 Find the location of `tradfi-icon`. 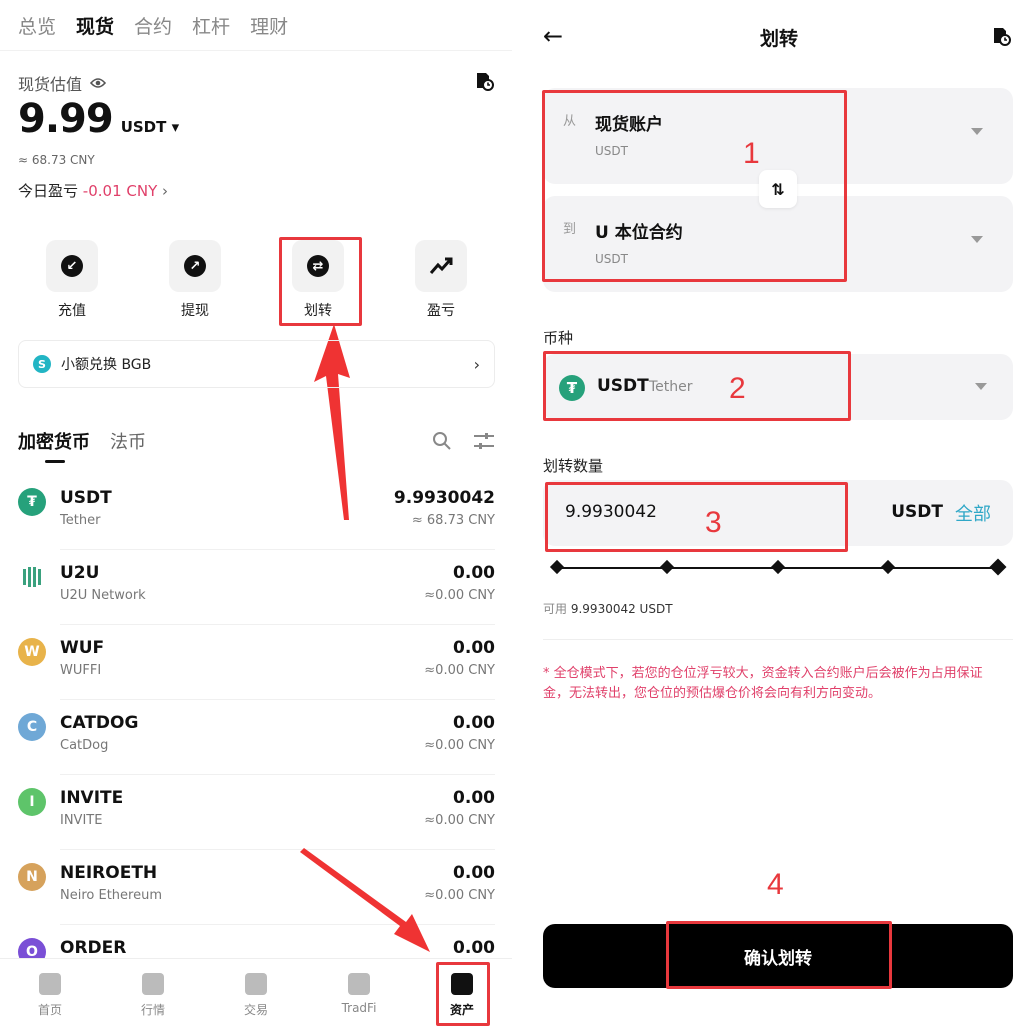

tradfi-icon is located at coordinates (359, 984).